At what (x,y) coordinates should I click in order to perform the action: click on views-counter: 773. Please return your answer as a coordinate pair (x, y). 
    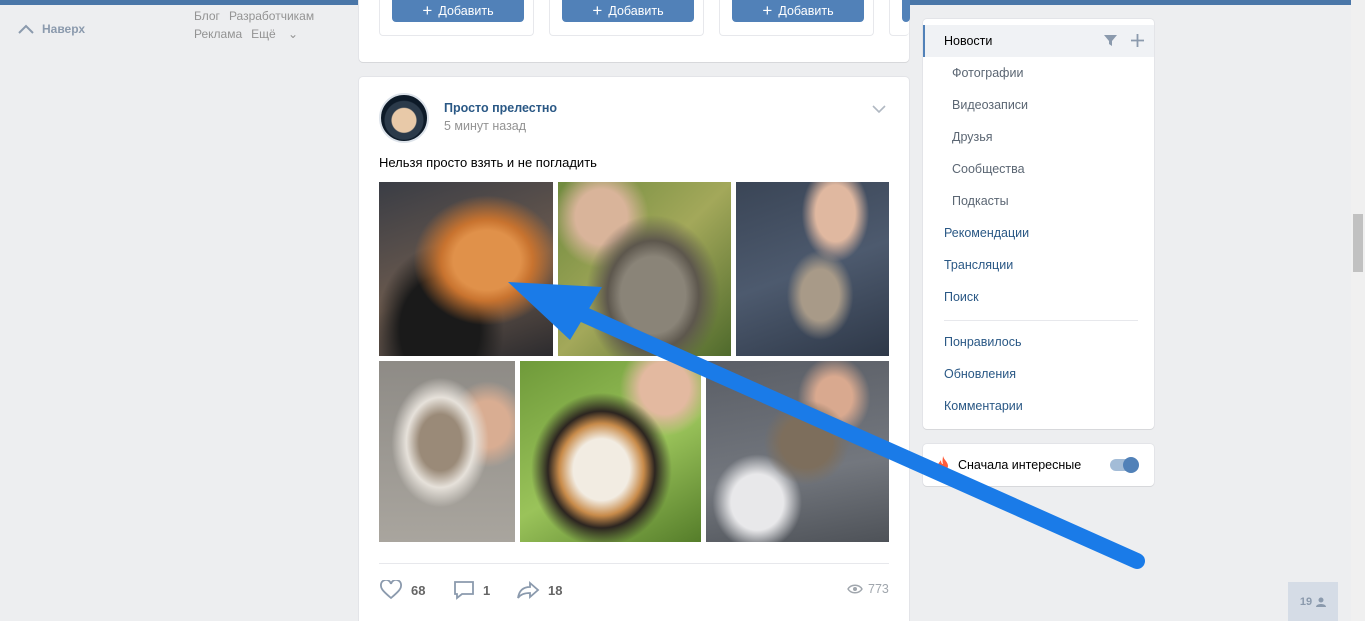
    Looking at the image, I should click on (868, 589).